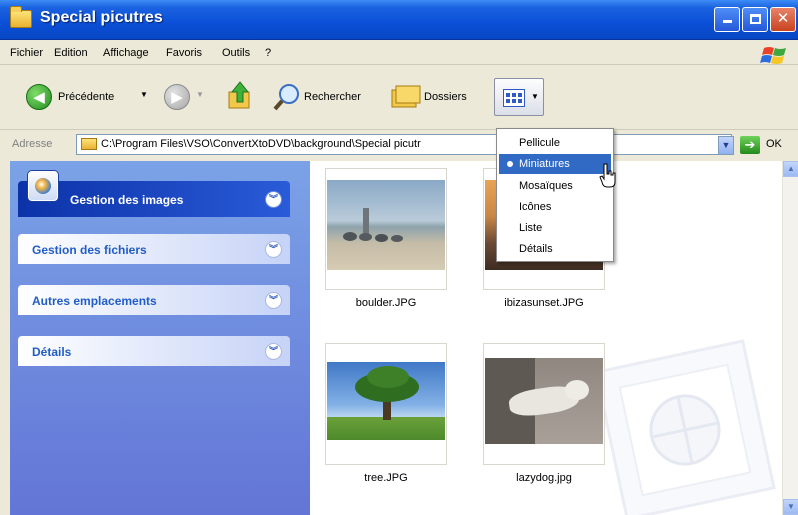  I want to click on task-group-images: Gestion des images ︾, so click(154, 199).